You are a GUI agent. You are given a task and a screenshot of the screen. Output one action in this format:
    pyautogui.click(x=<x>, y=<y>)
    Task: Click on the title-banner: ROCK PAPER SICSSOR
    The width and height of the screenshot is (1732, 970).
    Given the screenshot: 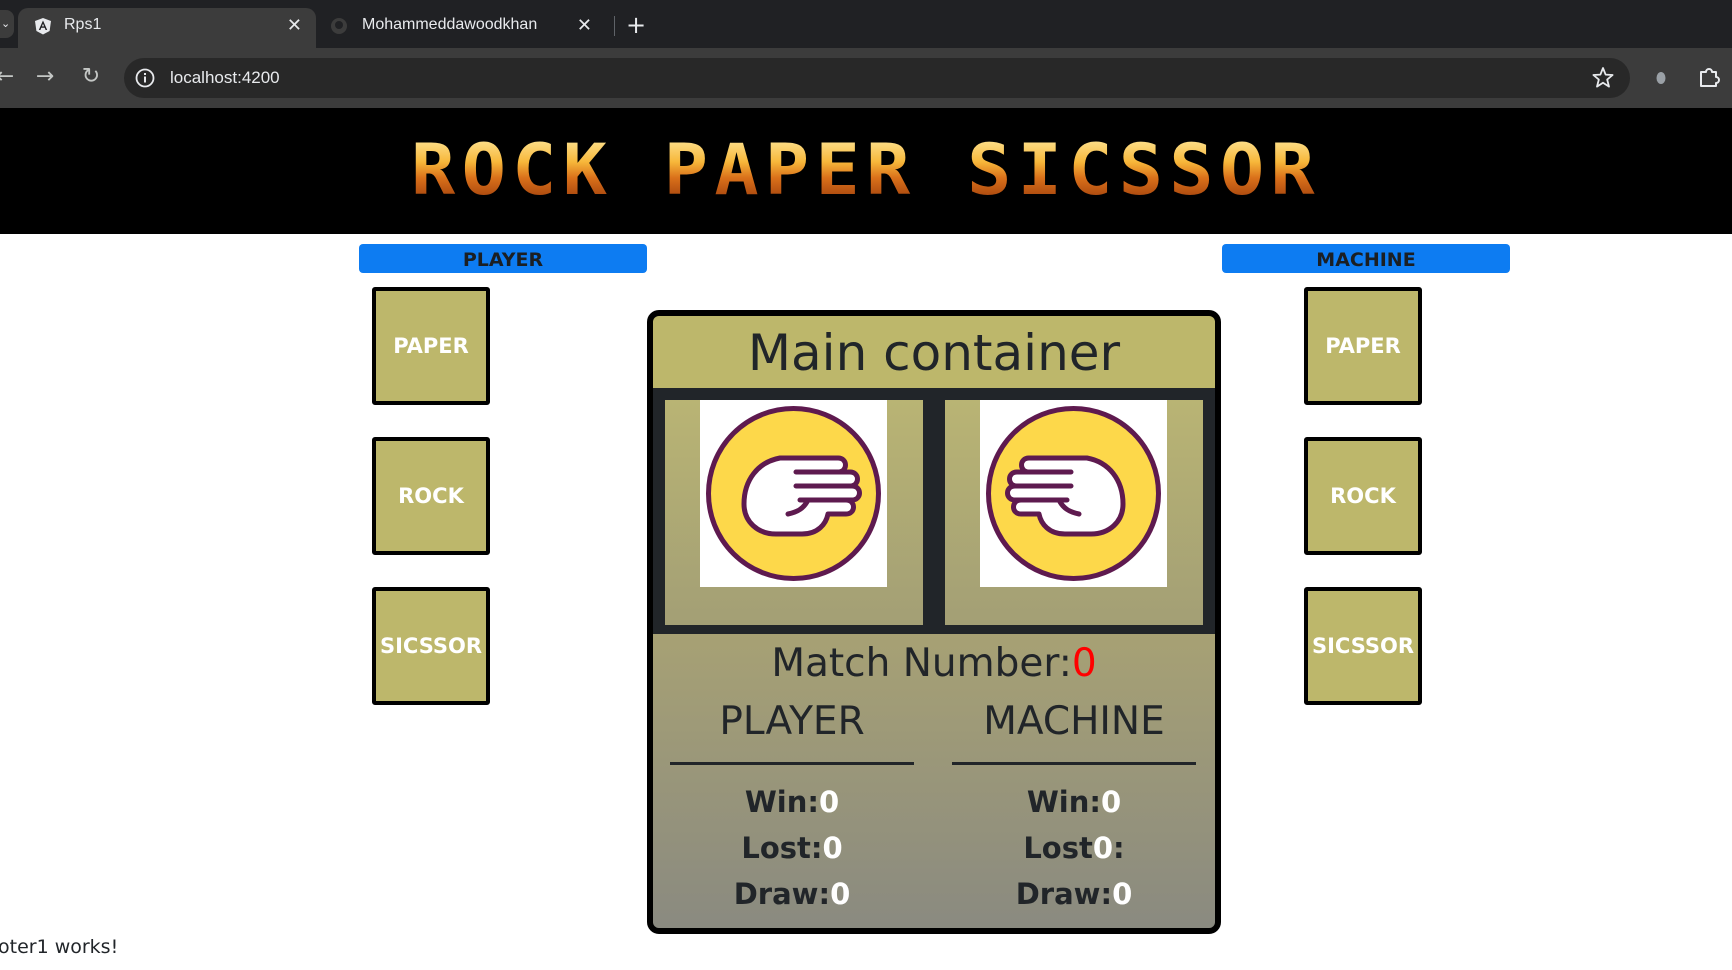 What is the action you would take?
    pyautogui.click(x=866, y=171)
    